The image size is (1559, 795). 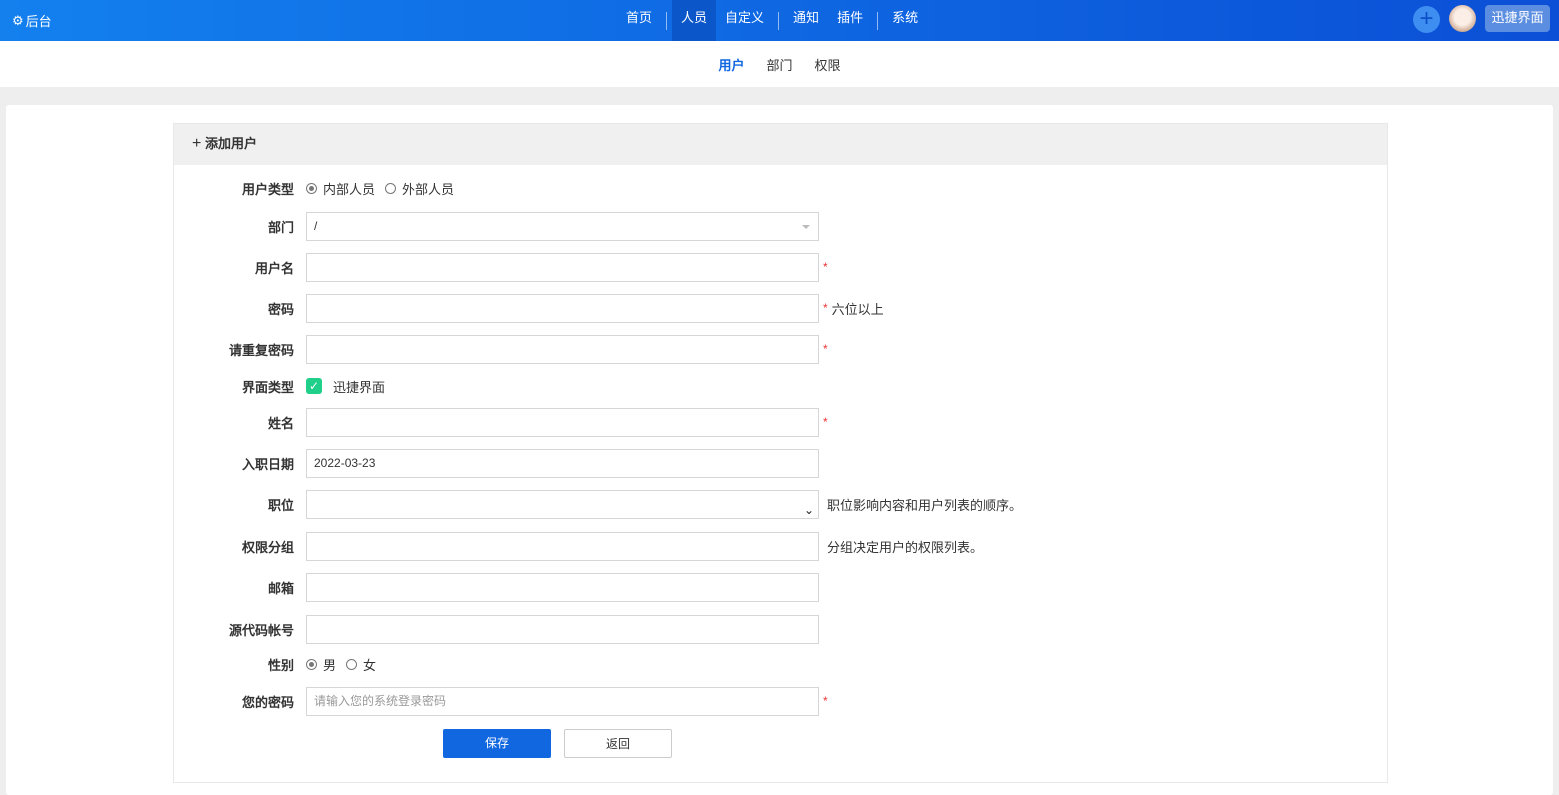 What do you see at coordinates (274, 268) in the screenshot?
I see `label: 用户名` at bounding box center [274, 268].